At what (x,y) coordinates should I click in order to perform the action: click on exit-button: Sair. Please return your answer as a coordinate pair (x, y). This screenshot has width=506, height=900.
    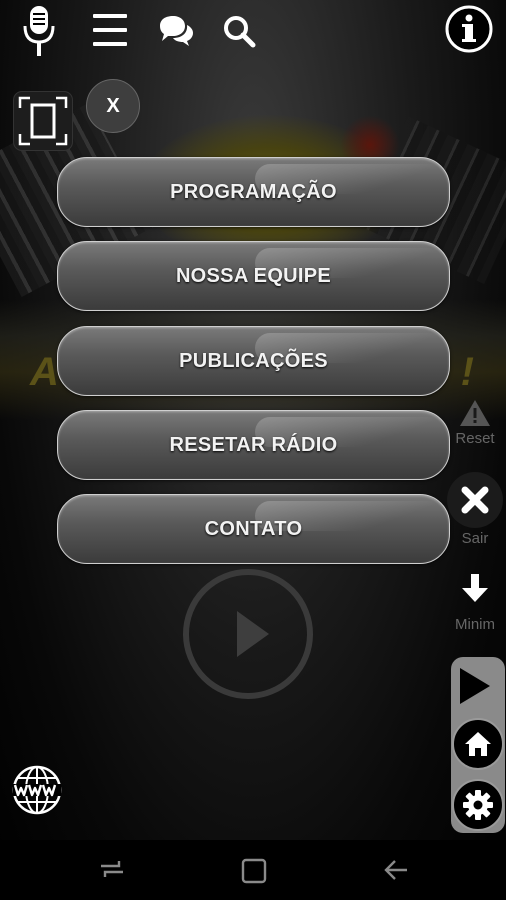
    Looking at the image, I should click on (475, 509).